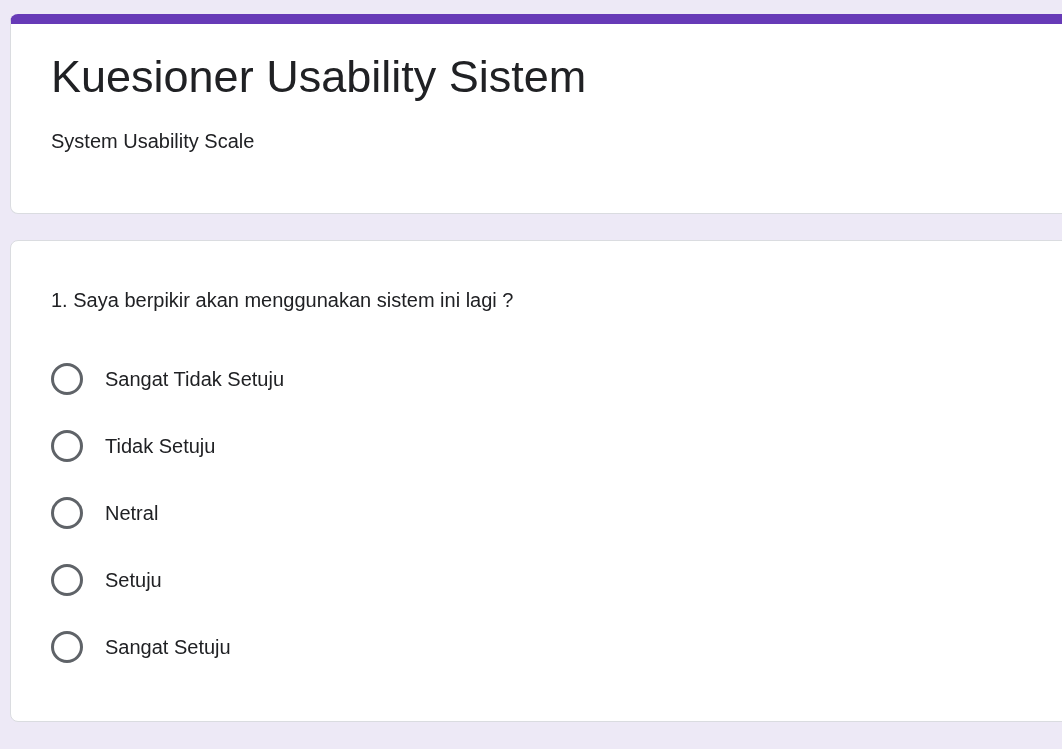  Describe the element at coordinates (168, 646) in the screenshot. I see `option-label: Sangat Setuju` at that location.